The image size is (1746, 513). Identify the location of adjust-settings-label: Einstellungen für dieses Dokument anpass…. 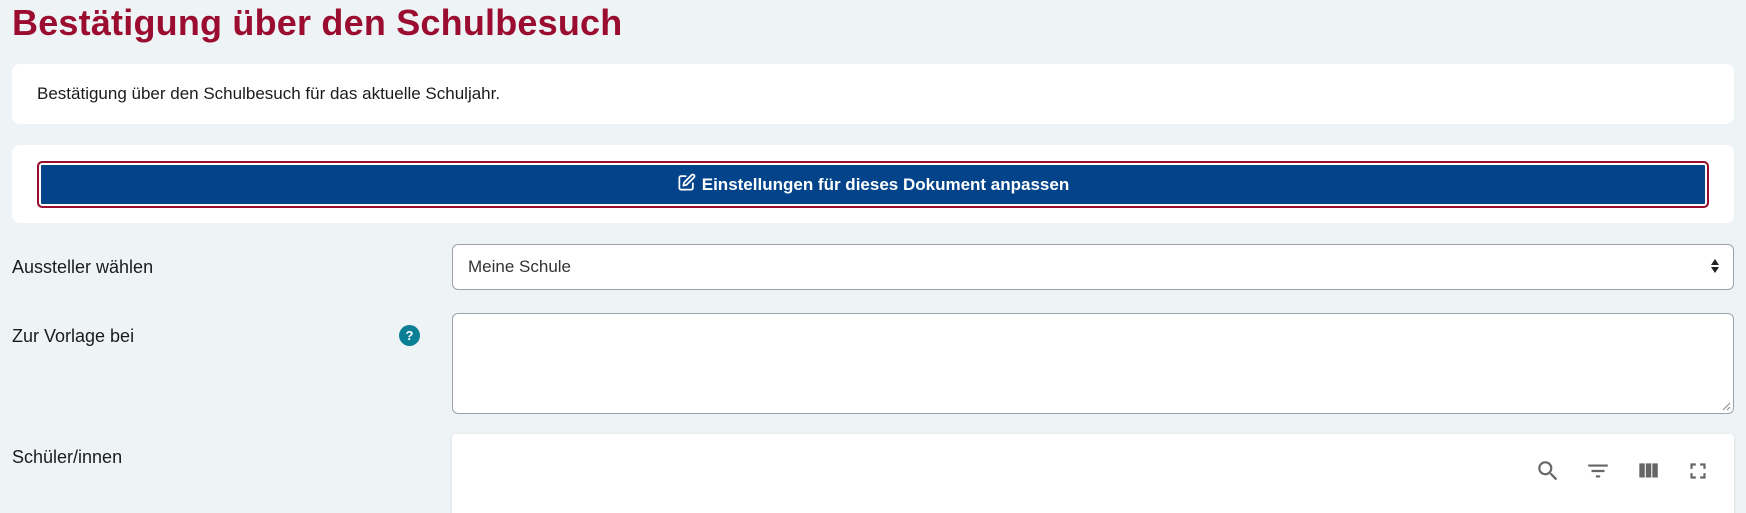
(885, 184).